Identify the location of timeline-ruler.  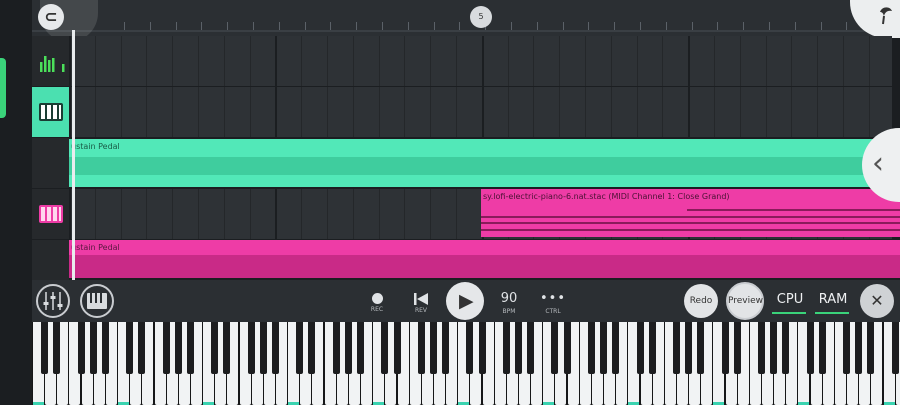
(466, 18).